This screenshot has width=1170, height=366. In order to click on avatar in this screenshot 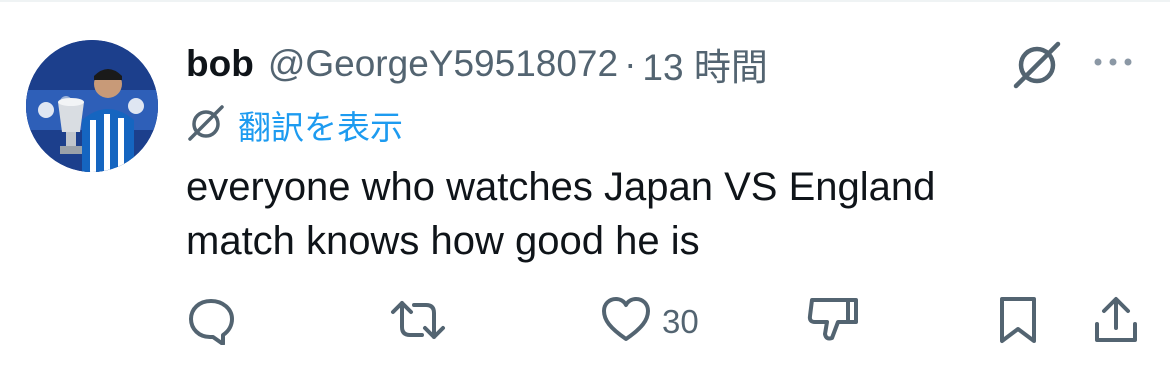, I will do `click(92, 106)`.